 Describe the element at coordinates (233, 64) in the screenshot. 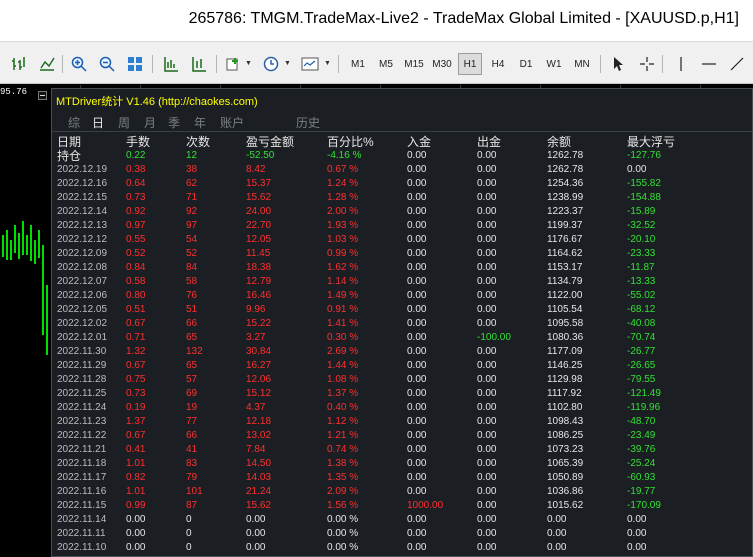

I see `indicators-icon` at that location.